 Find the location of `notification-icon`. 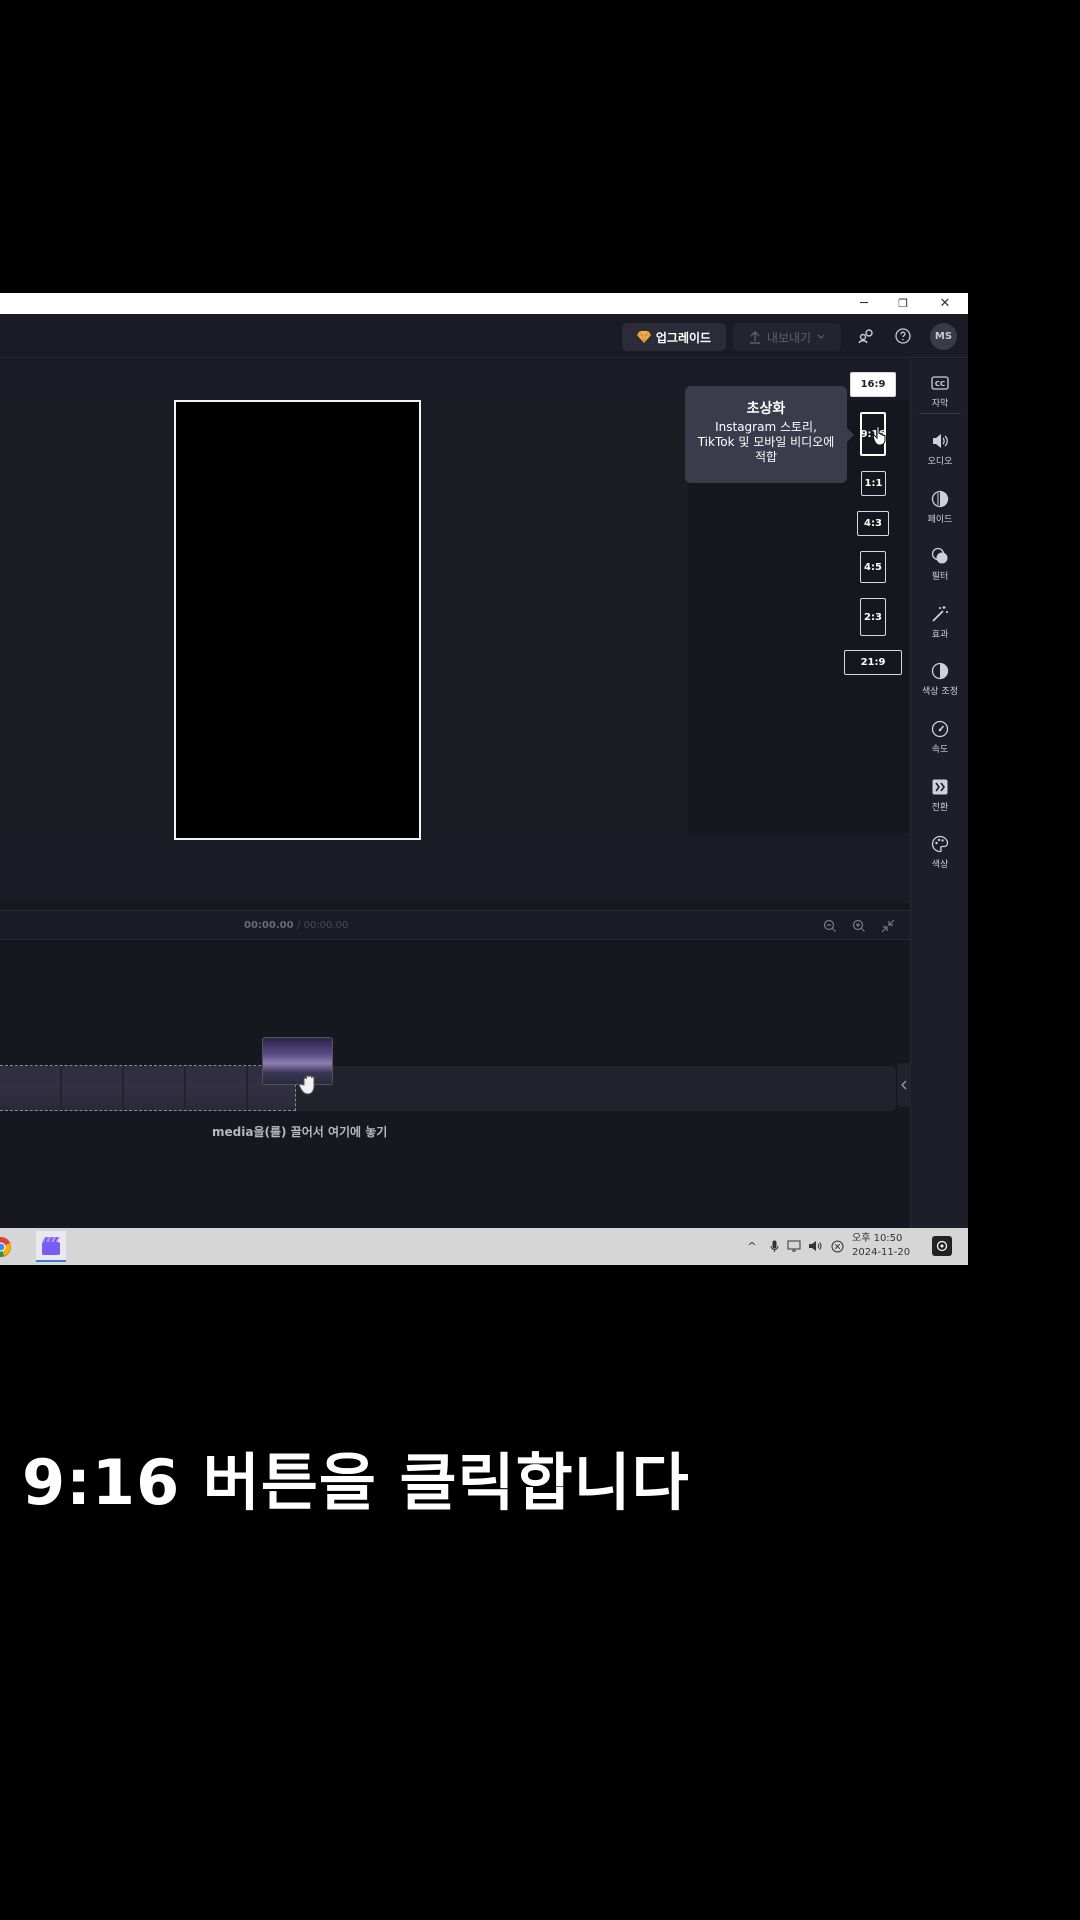

notification-icon is located at coordinates (942, 1246).